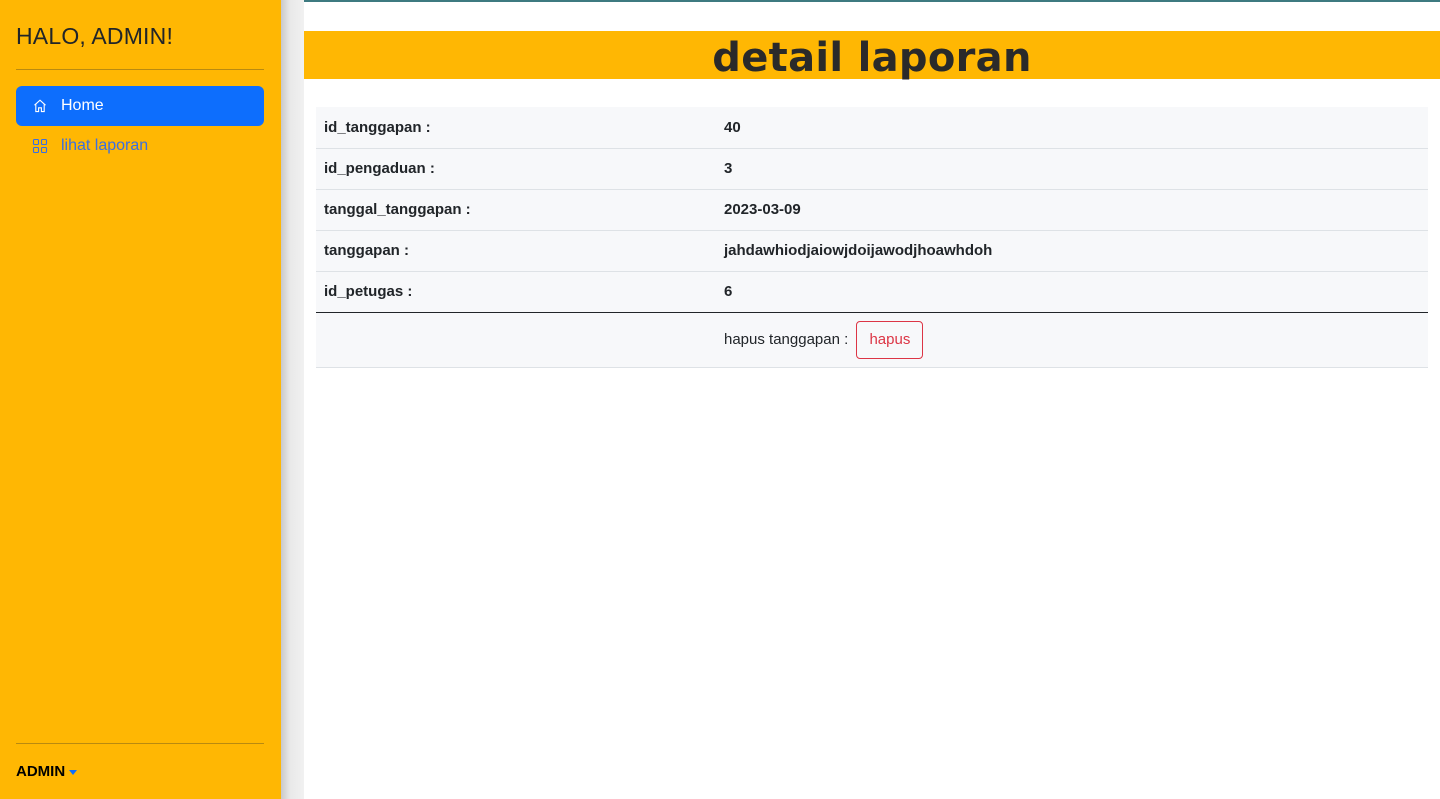 This screenshot has height=799, width=1440. Describe the element at coordinates (41, 771) in the screenshot. I see `user-name: ADMIN` at that location.